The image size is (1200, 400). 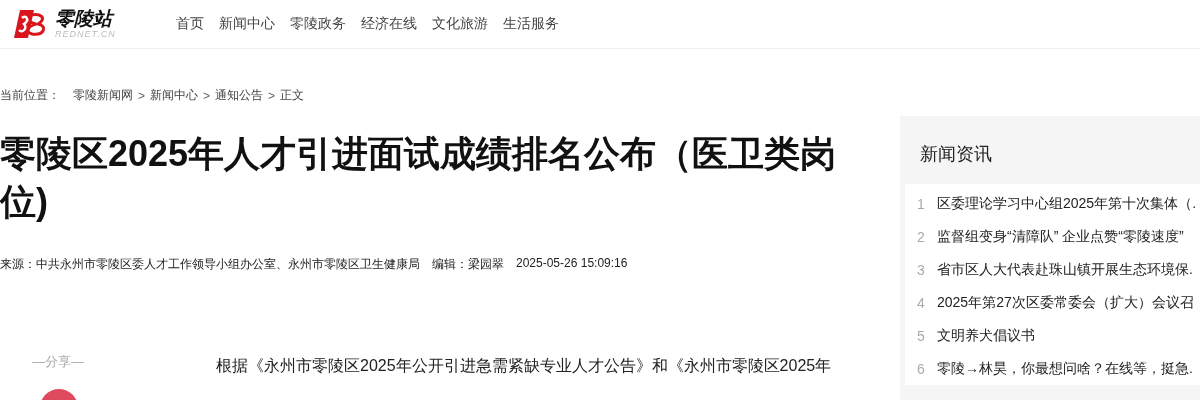 What do you see at coordinates (85, 18) in the screenshot?
I see `site-name: 零陵站` at bounding box center [85, 18].